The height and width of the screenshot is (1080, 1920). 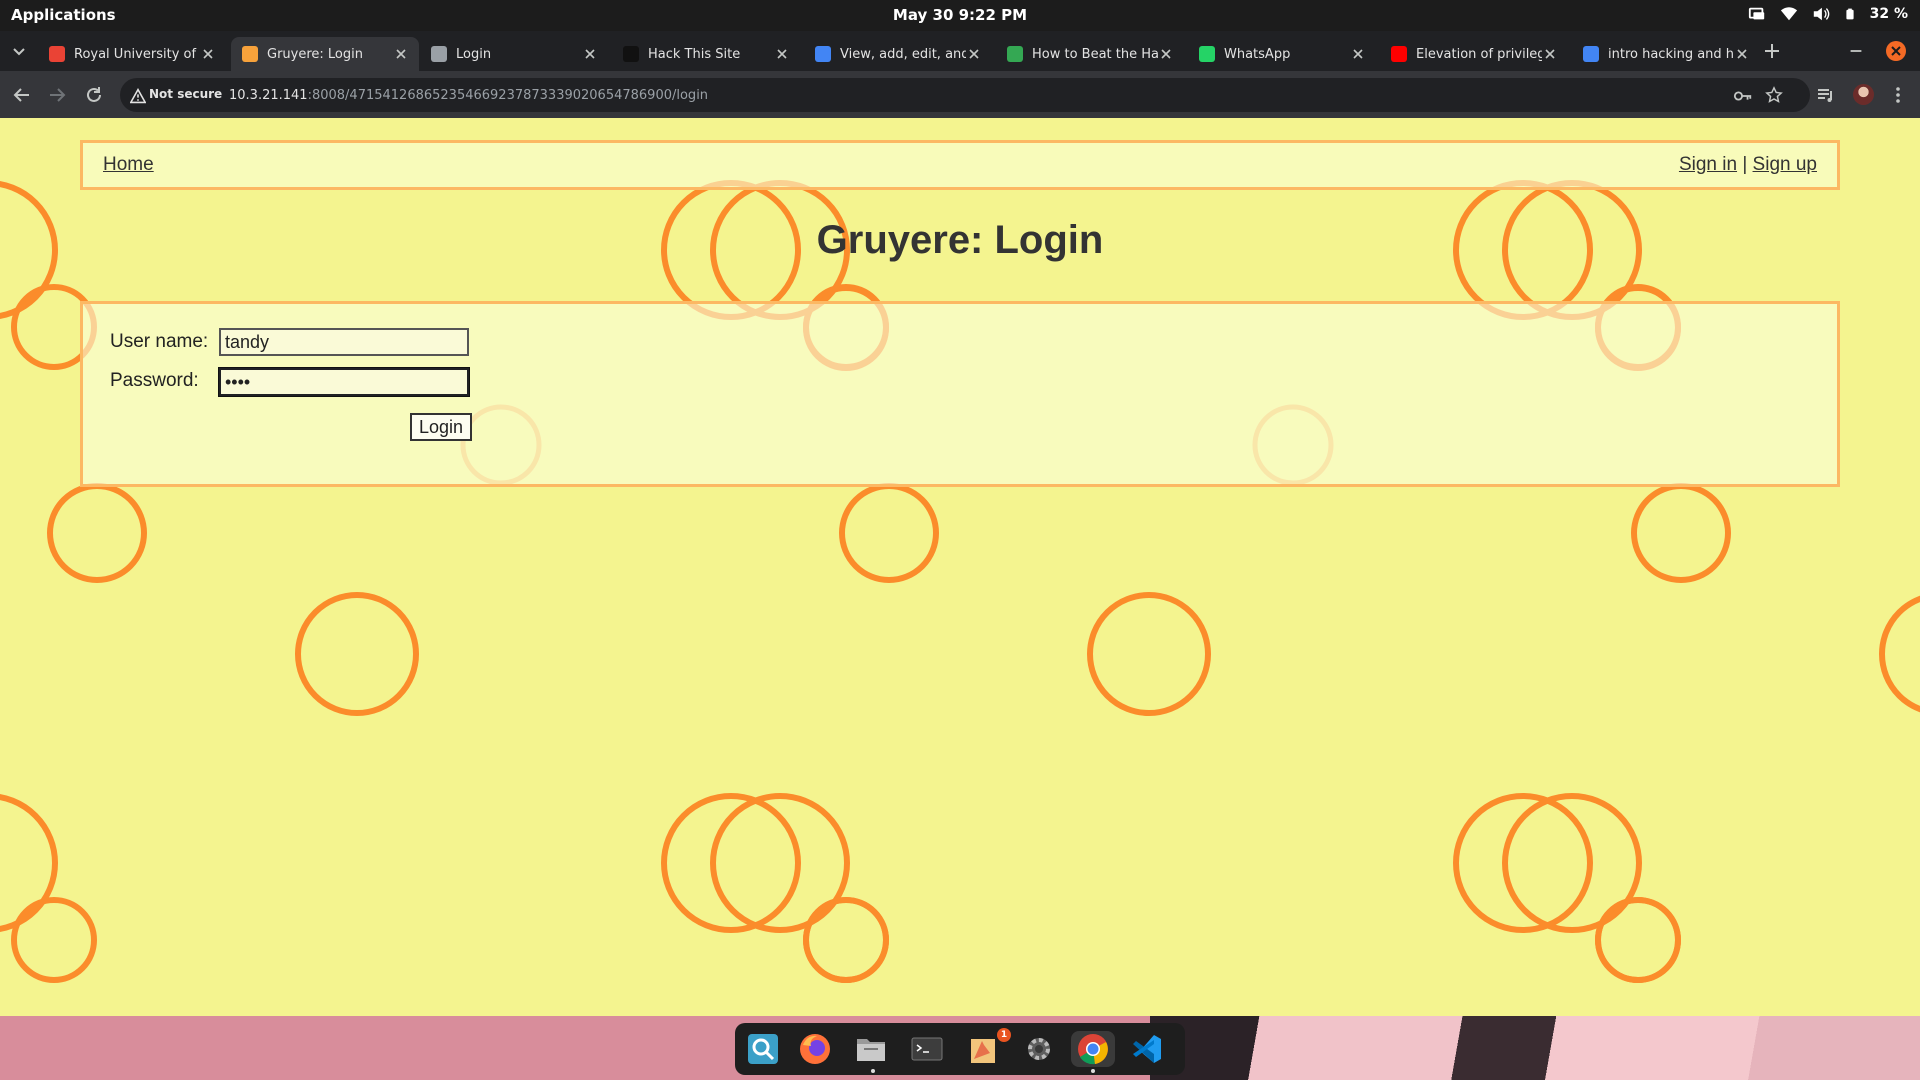 I want to click on terminal-icon, so click(x=927, y=1049).